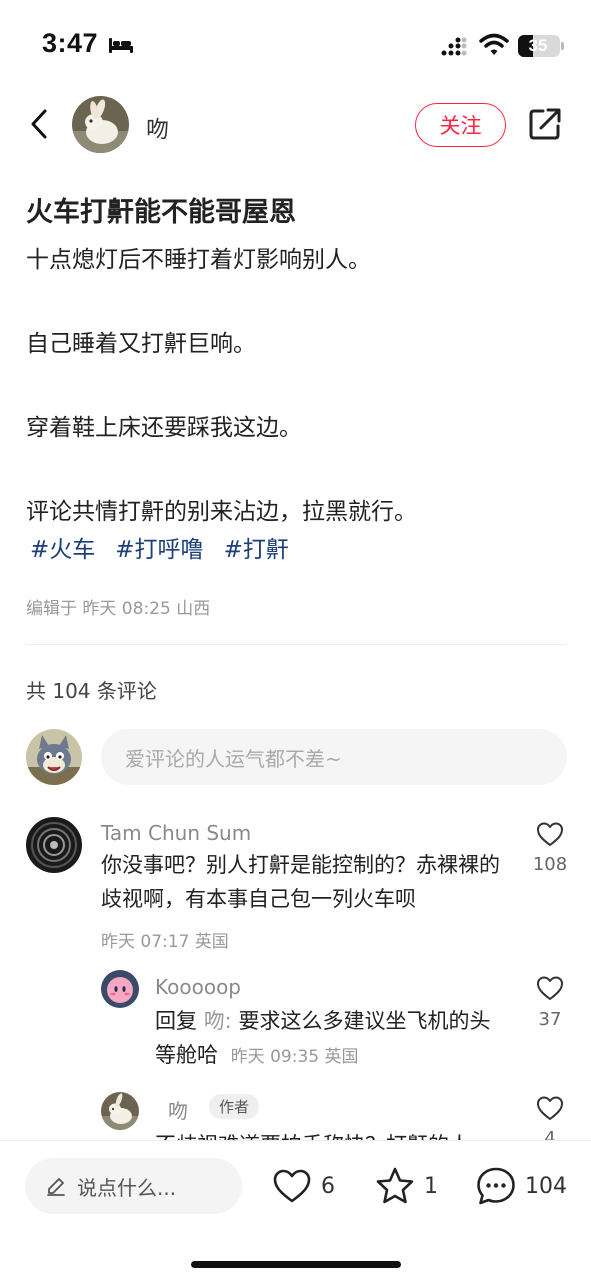  Describe the element at coordinates (234, 1106) in the screenshot. I see `author-badge: 作者` at that location.